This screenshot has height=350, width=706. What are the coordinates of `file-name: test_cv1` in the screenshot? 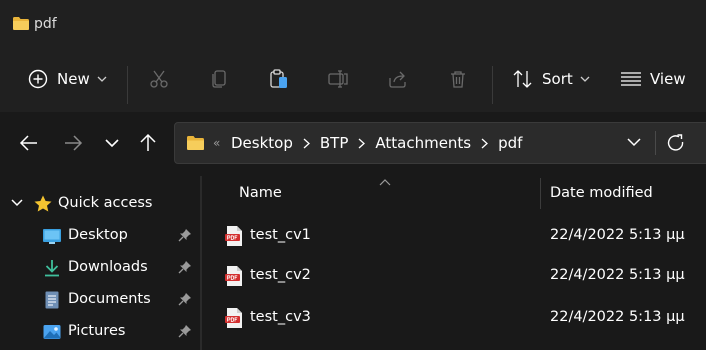 It's located at (280, 235).